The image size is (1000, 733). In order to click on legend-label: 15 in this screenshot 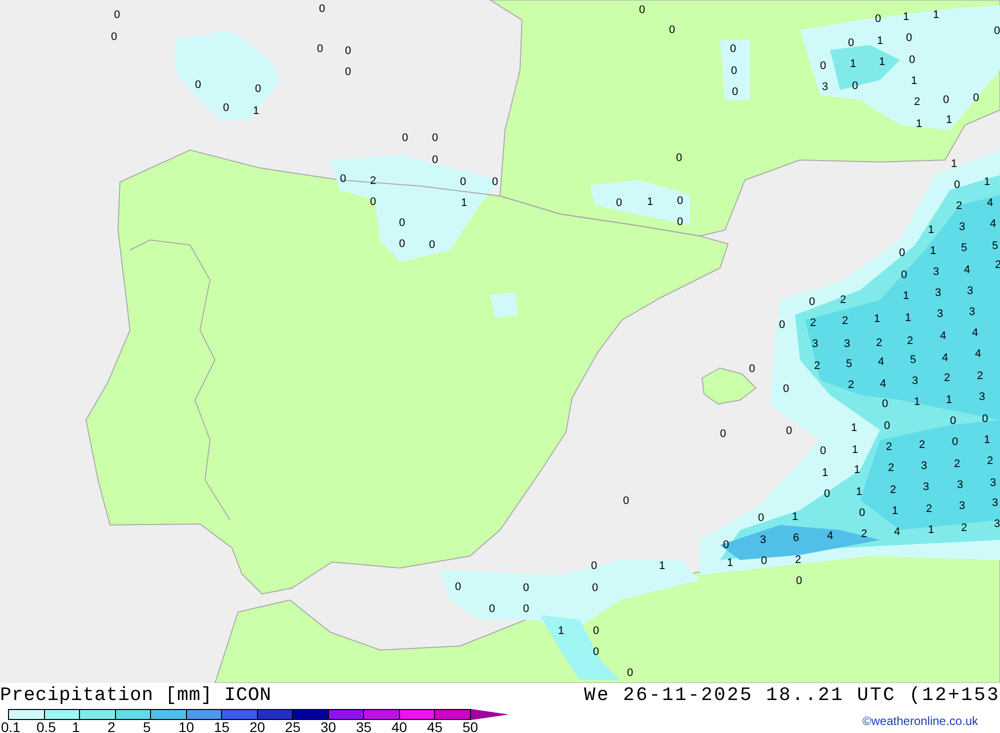, I will do `click(222, 726)`.